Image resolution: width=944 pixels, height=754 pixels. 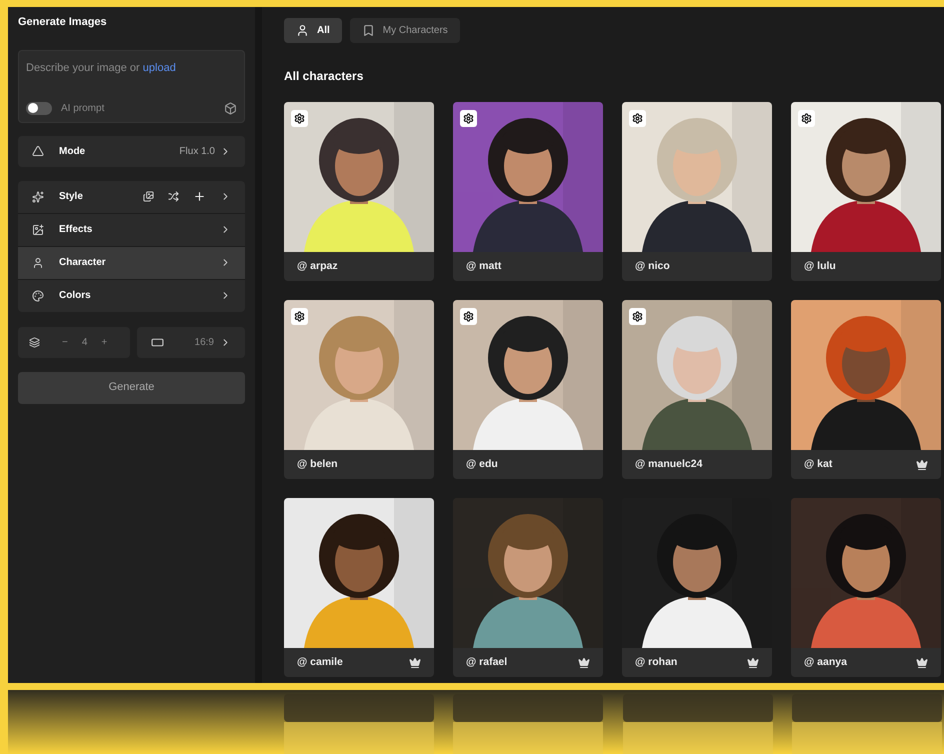 I want to click on mode-row: Mode Flux 1.0, so click(x=131, y=151).